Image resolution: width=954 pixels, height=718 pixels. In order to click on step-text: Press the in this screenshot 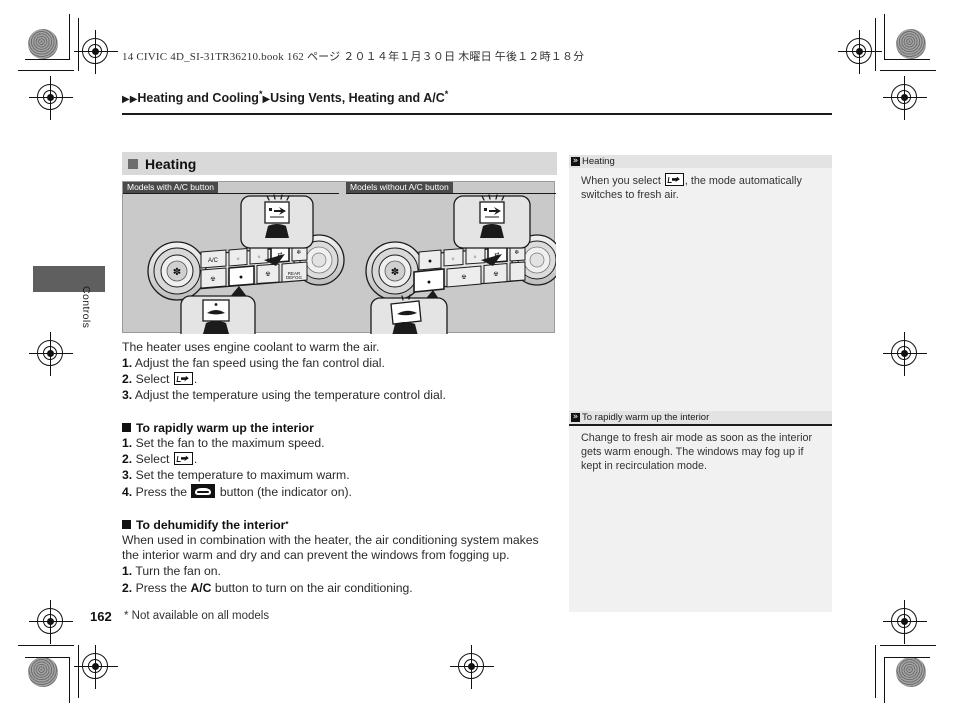, I will do `click(163, 587)`.